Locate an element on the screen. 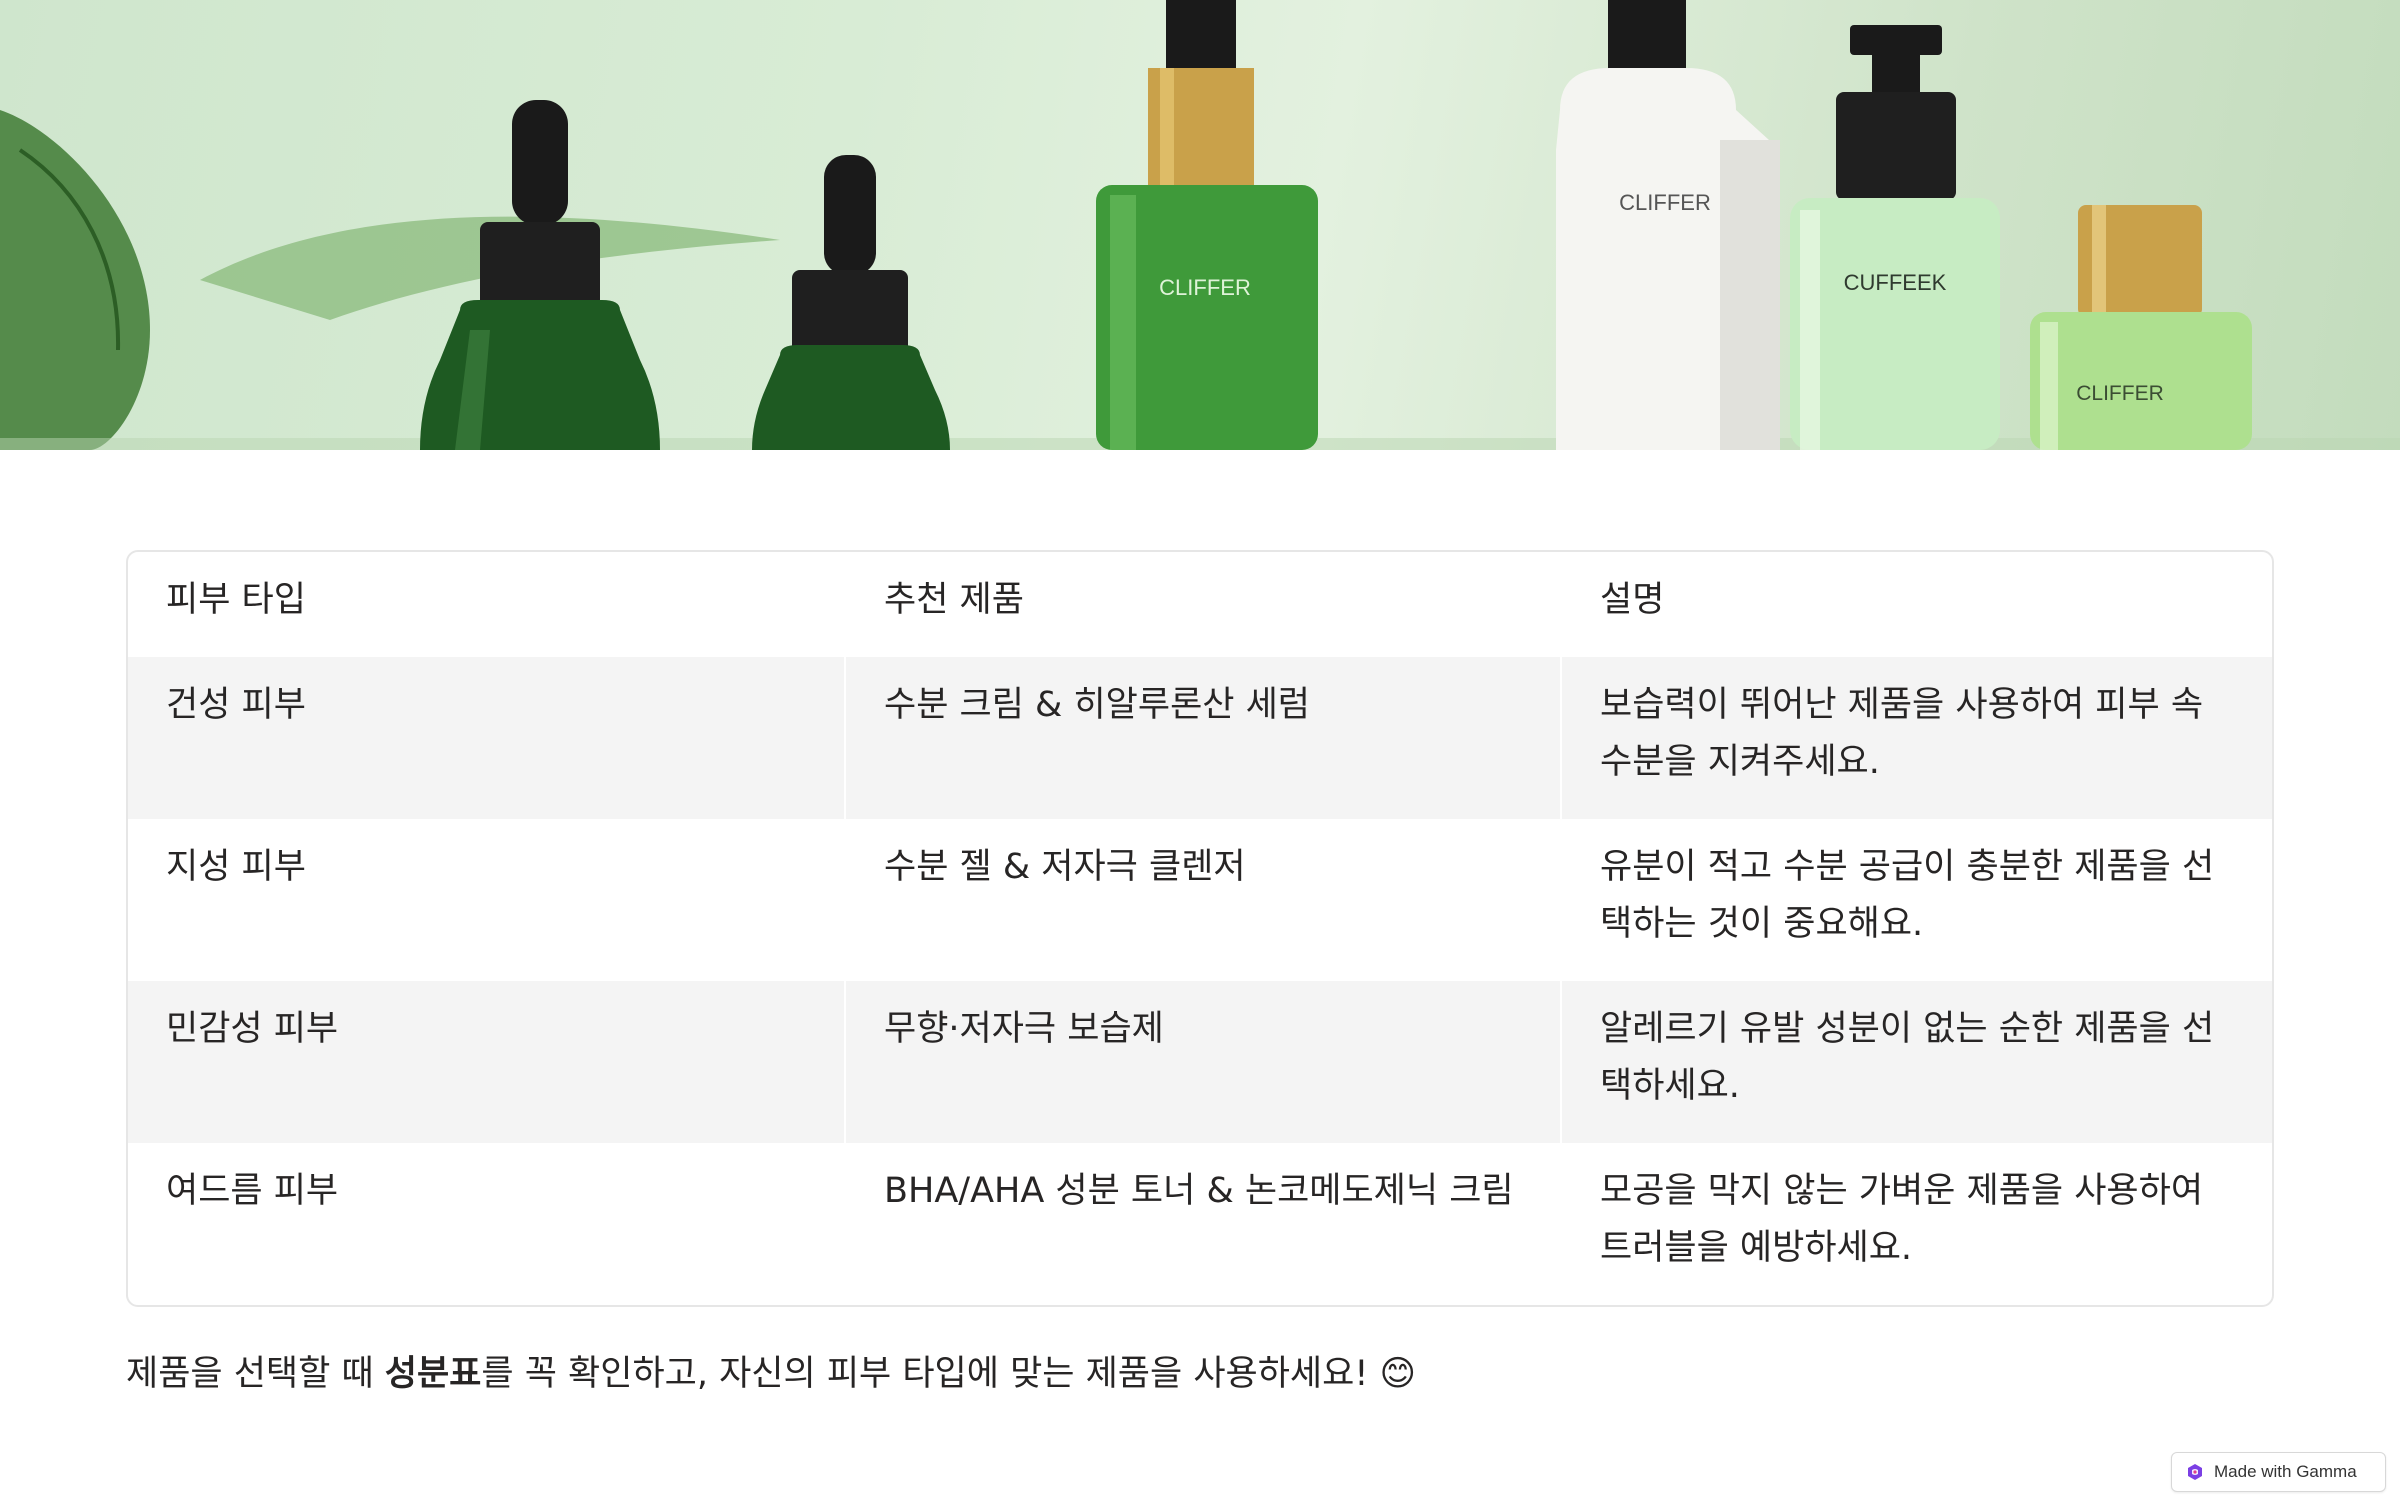 This screenshot has height=1508, width=2400. description-line: 수분을 지켜주세요. is located at coordinates (1740, 762).